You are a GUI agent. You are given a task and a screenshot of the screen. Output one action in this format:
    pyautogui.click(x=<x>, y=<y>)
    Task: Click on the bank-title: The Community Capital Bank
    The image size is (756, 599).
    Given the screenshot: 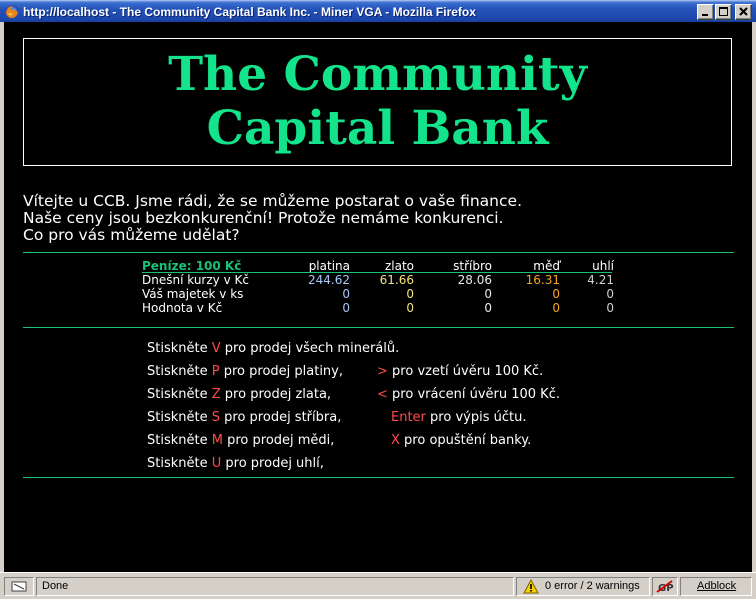 What is the action you would take?
    pyautogui.click(x=377, y=101)
    